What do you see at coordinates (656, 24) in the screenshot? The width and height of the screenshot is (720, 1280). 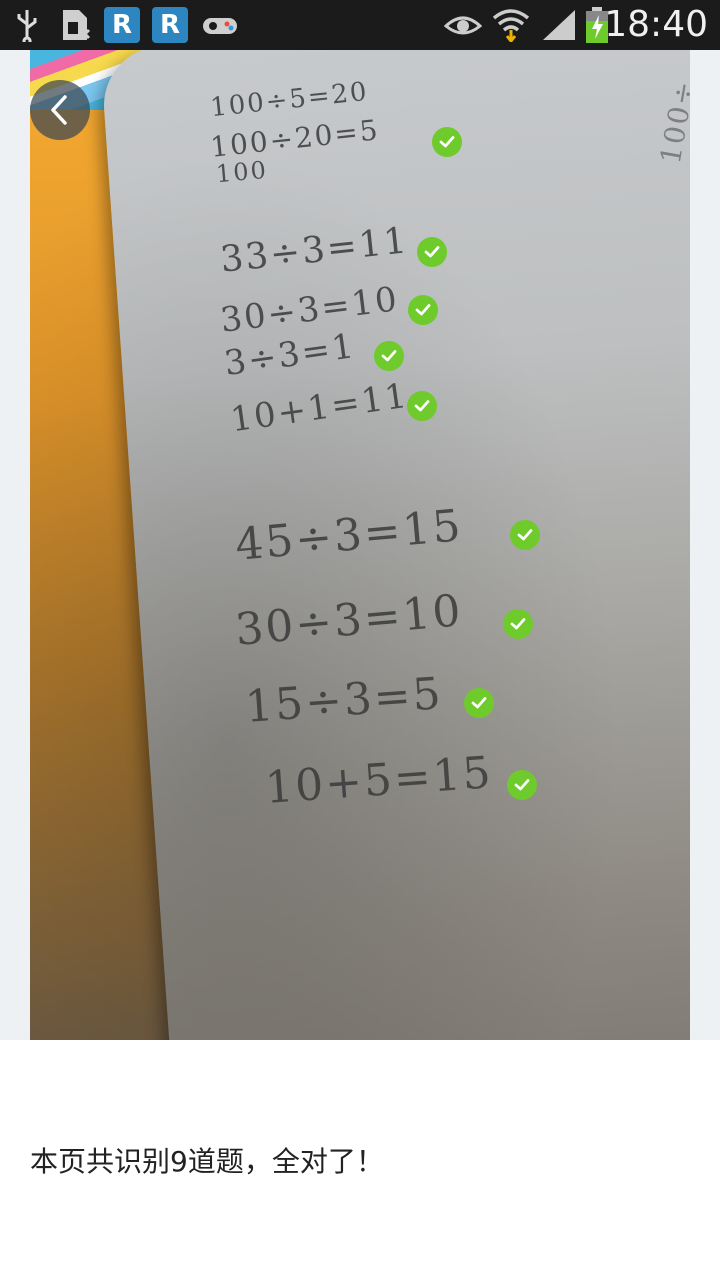 I see `clock: 18:40` at bounding box center [656, 24].